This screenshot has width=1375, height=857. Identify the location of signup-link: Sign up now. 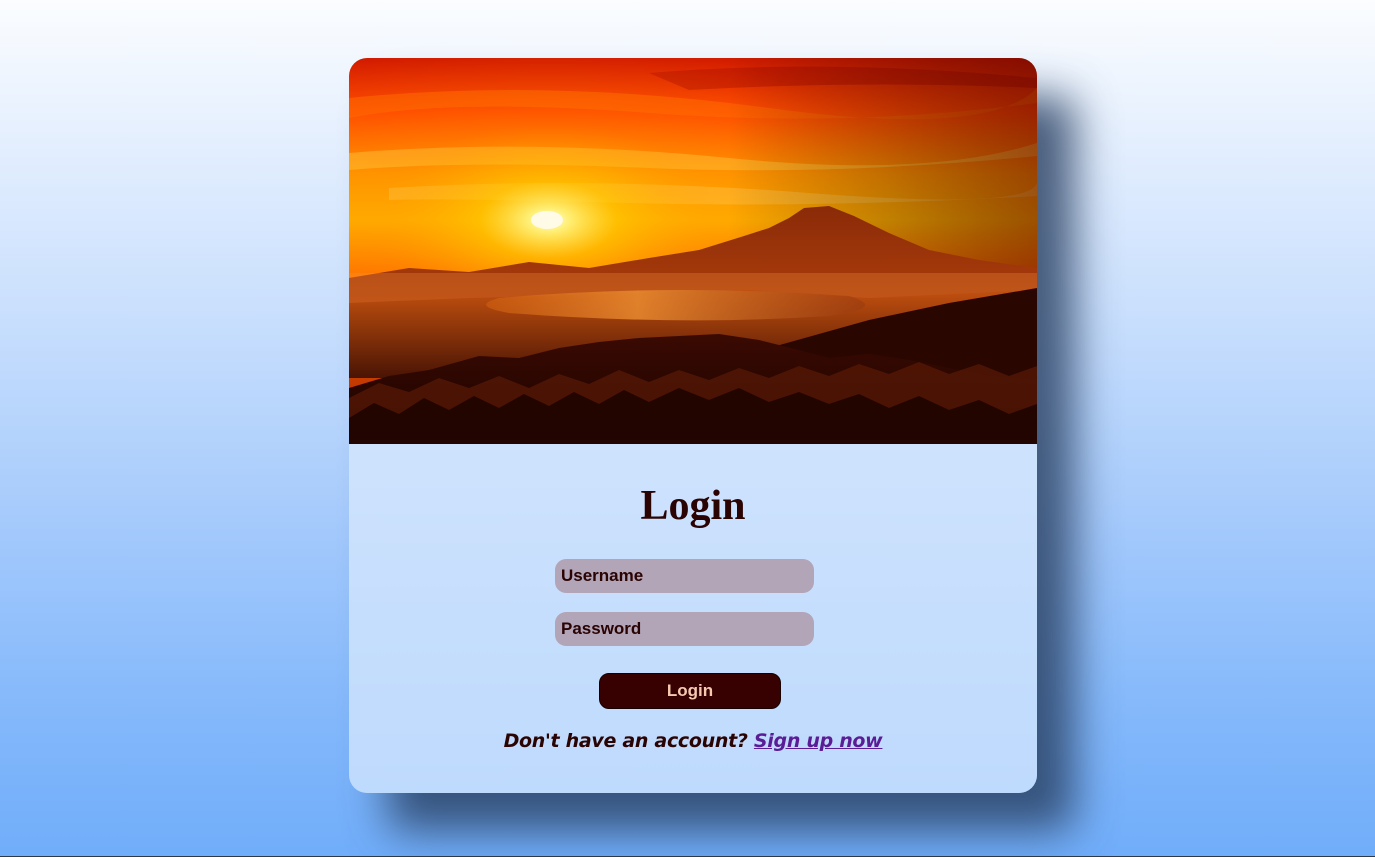
(818, 741).